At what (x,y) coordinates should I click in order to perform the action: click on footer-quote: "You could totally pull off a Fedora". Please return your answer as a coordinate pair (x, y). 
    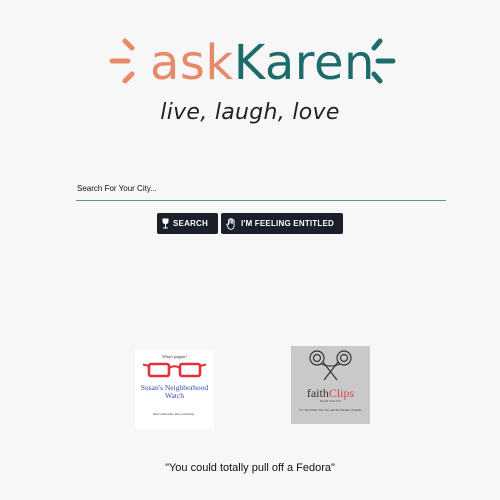
    Looking at the image, I should click on (250, 468).